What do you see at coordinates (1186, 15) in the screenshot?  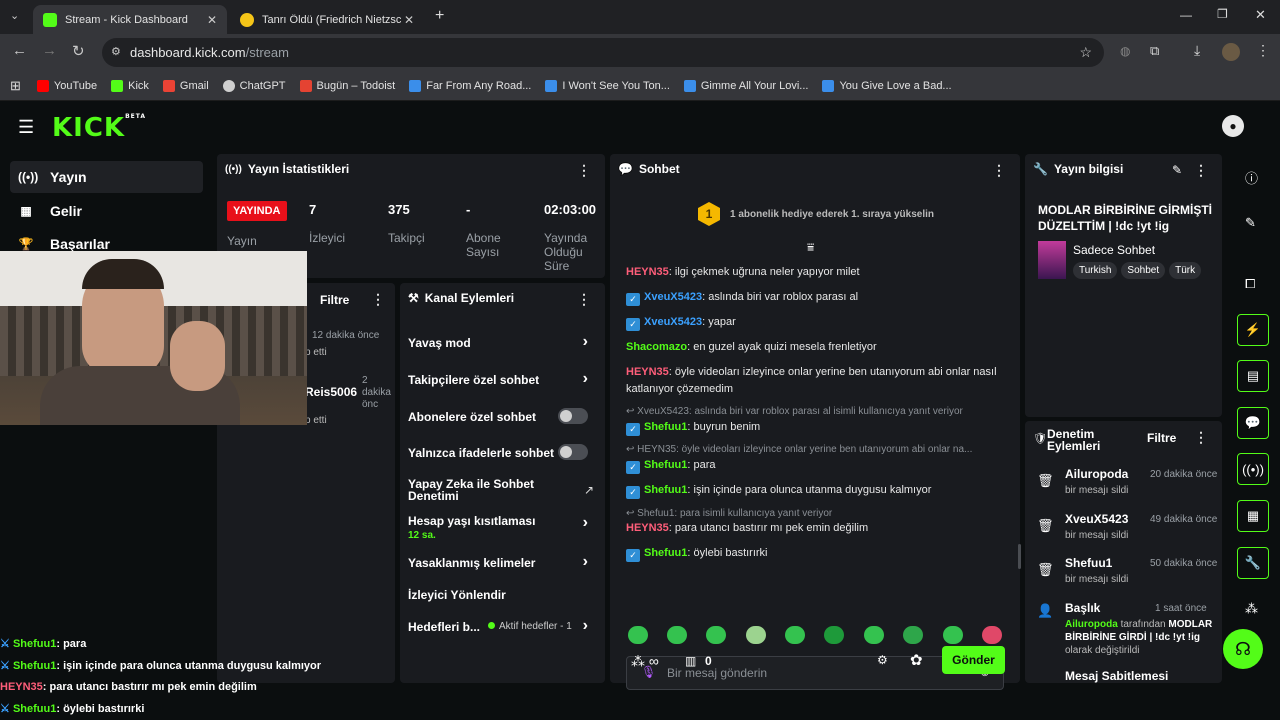 I see `minimize-icon: —` at bounding box center [1186, 15].